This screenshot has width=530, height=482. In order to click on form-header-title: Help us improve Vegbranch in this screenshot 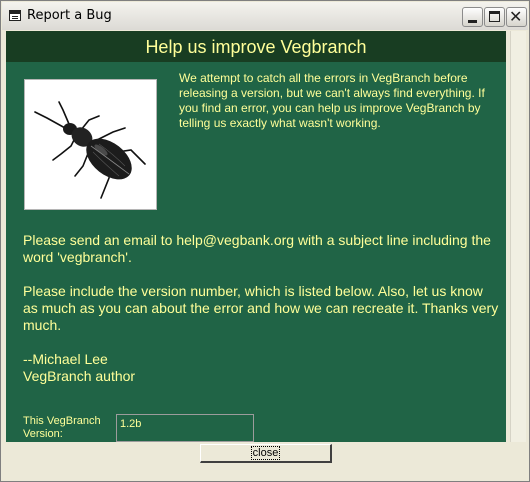, I will do `click(256, 47)`.